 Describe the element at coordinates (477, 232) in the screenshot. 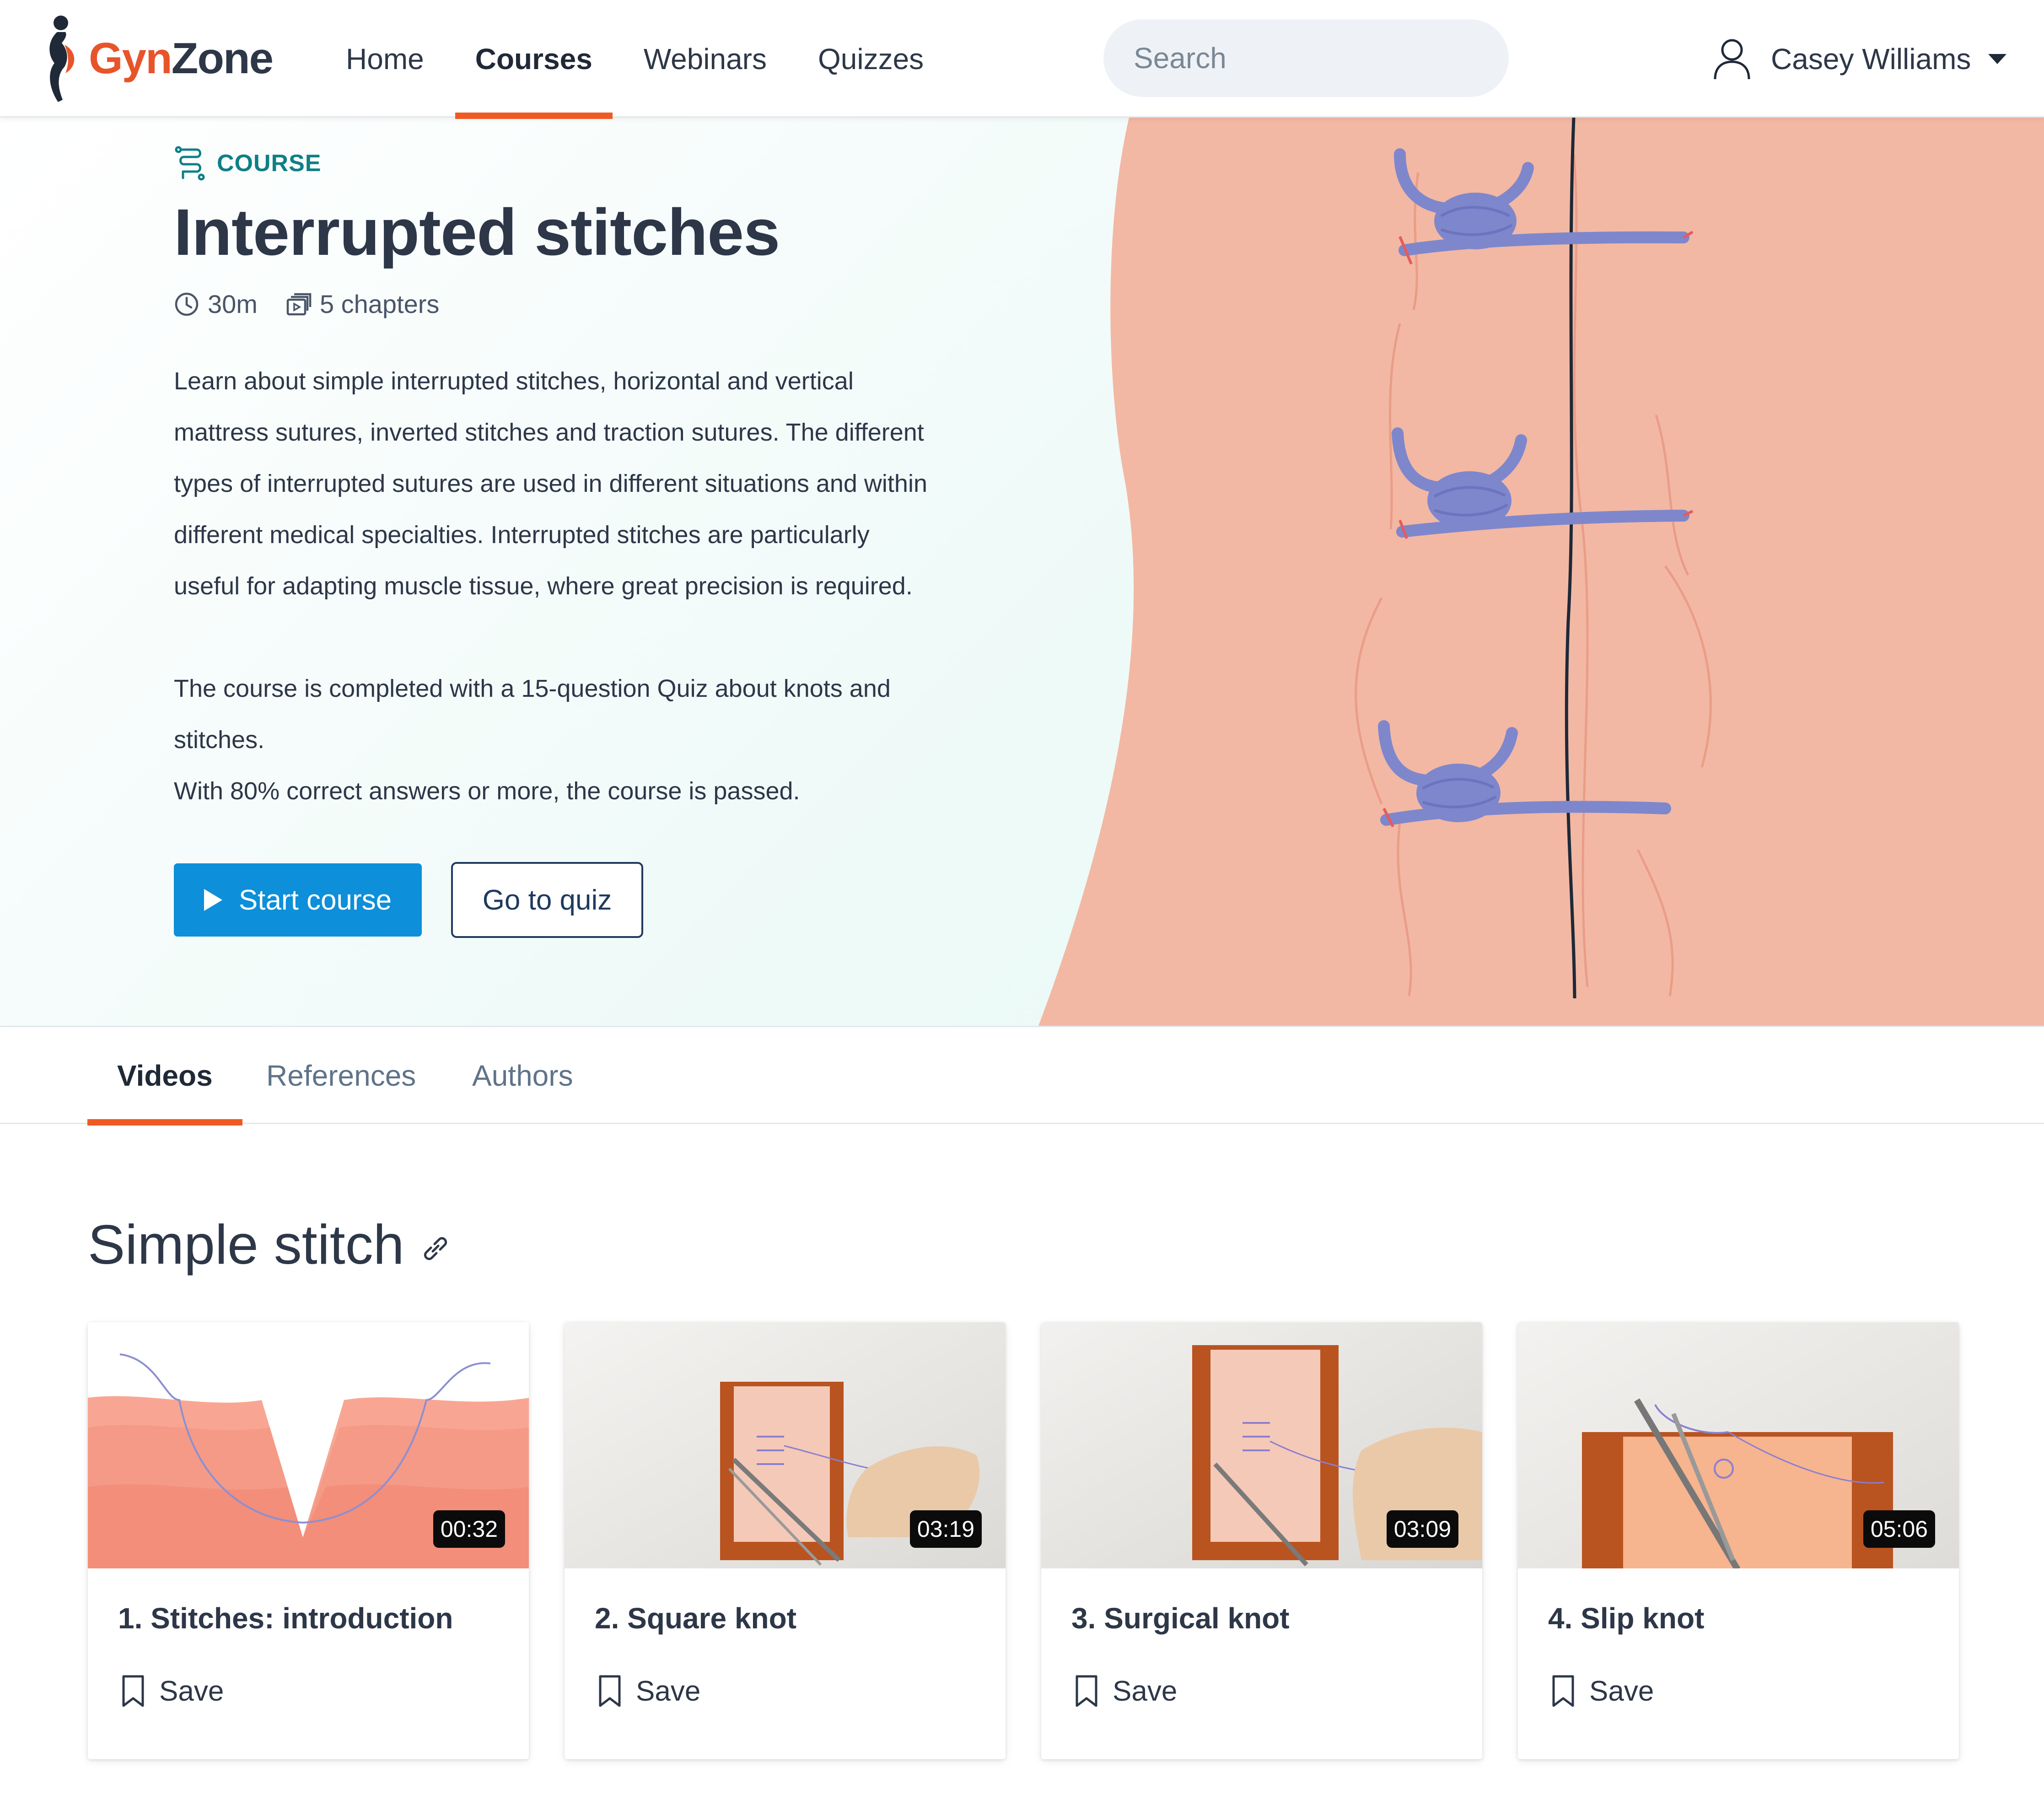

I see `course-title: Interrupted stitches` at that location.